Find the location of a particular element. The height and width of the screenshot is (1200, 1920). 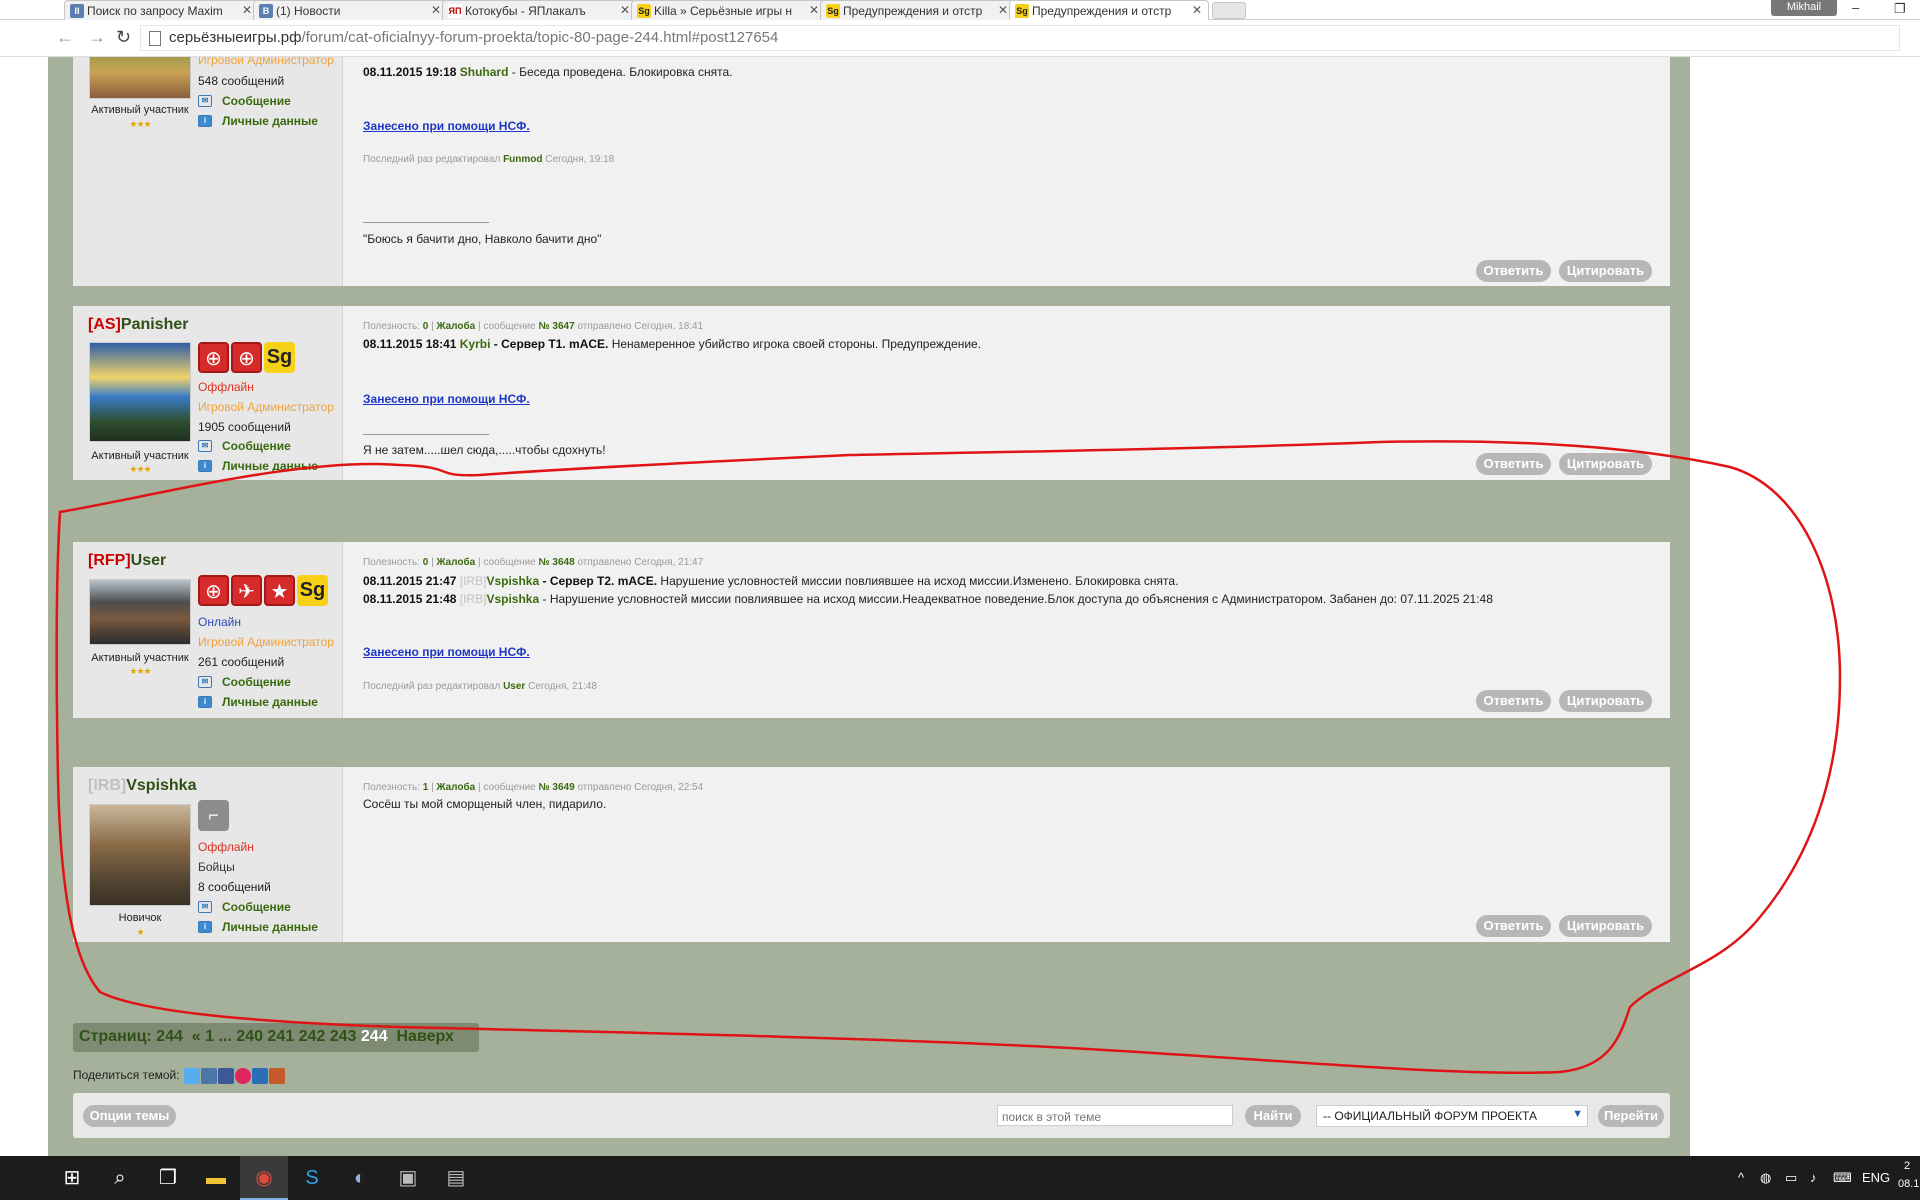

browser-tab: II Поиск по запросу Maxim ✕ is located at coordinates (161, 10).